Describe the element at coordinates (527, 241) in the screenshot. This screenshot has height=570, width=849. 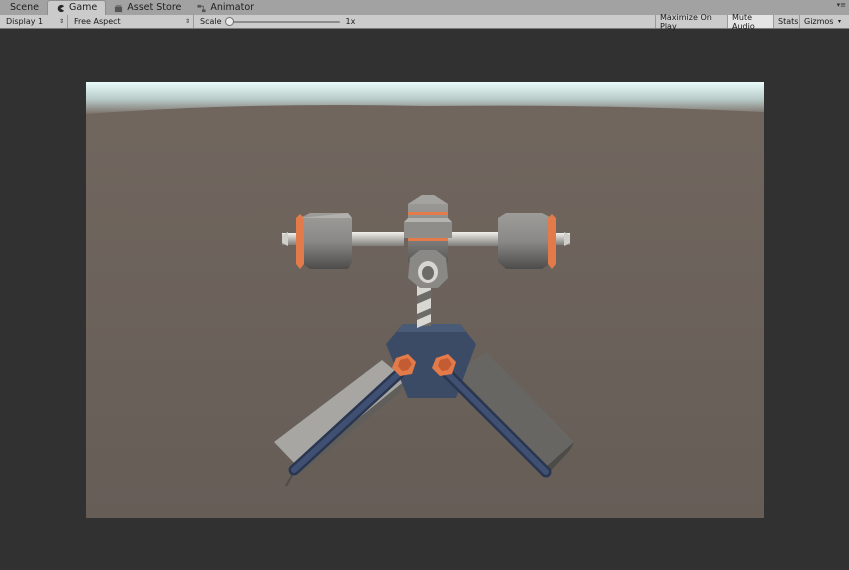
I see `right-cylinder` at that location.